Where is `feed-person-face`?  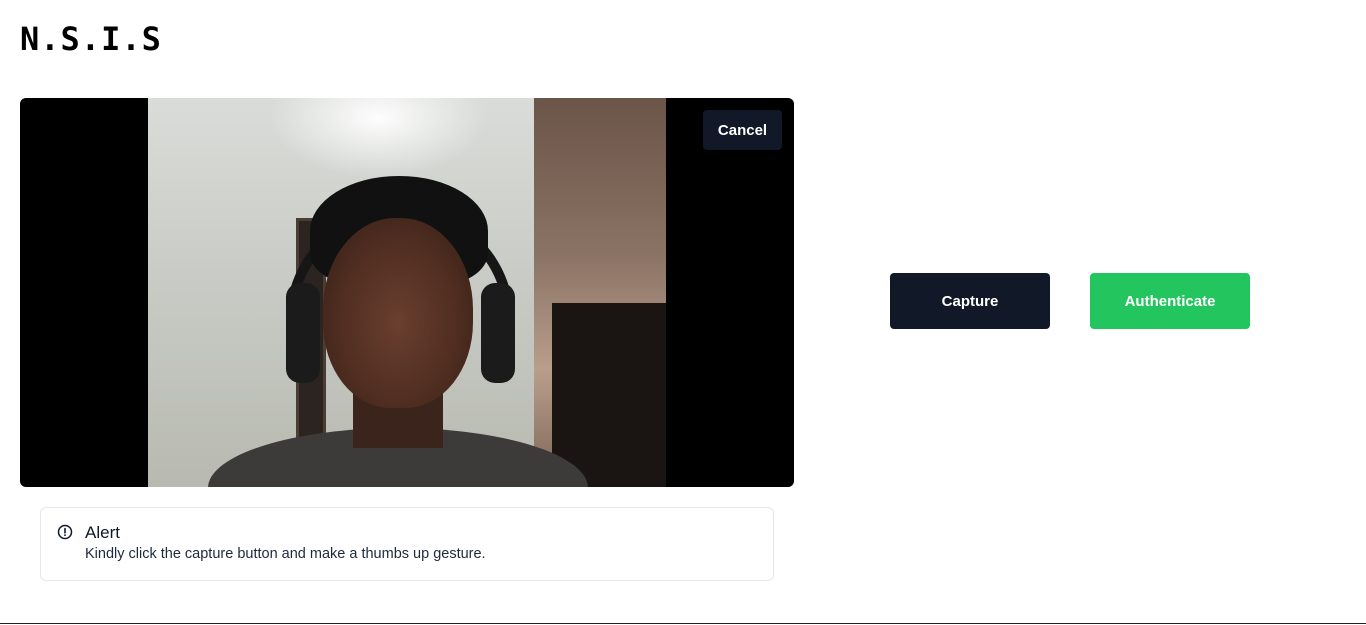 feed-person-face is located at coordinates (398, 313).